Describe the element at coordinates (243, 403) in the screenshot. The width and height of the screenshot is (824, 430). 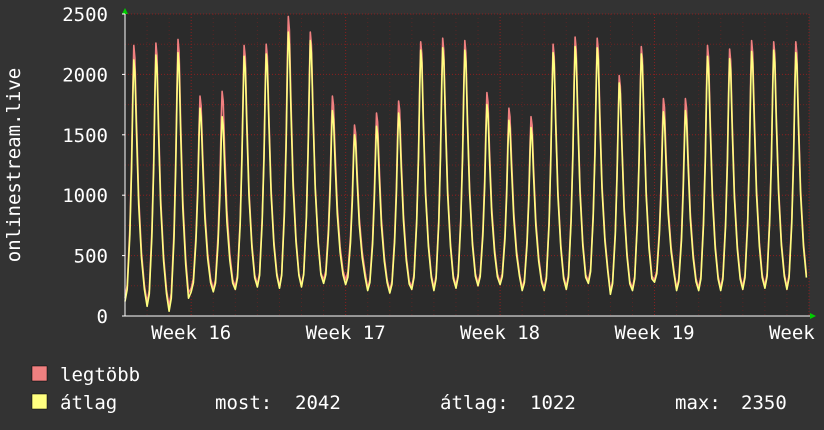
I see `stat-now-label: most:` at that location.